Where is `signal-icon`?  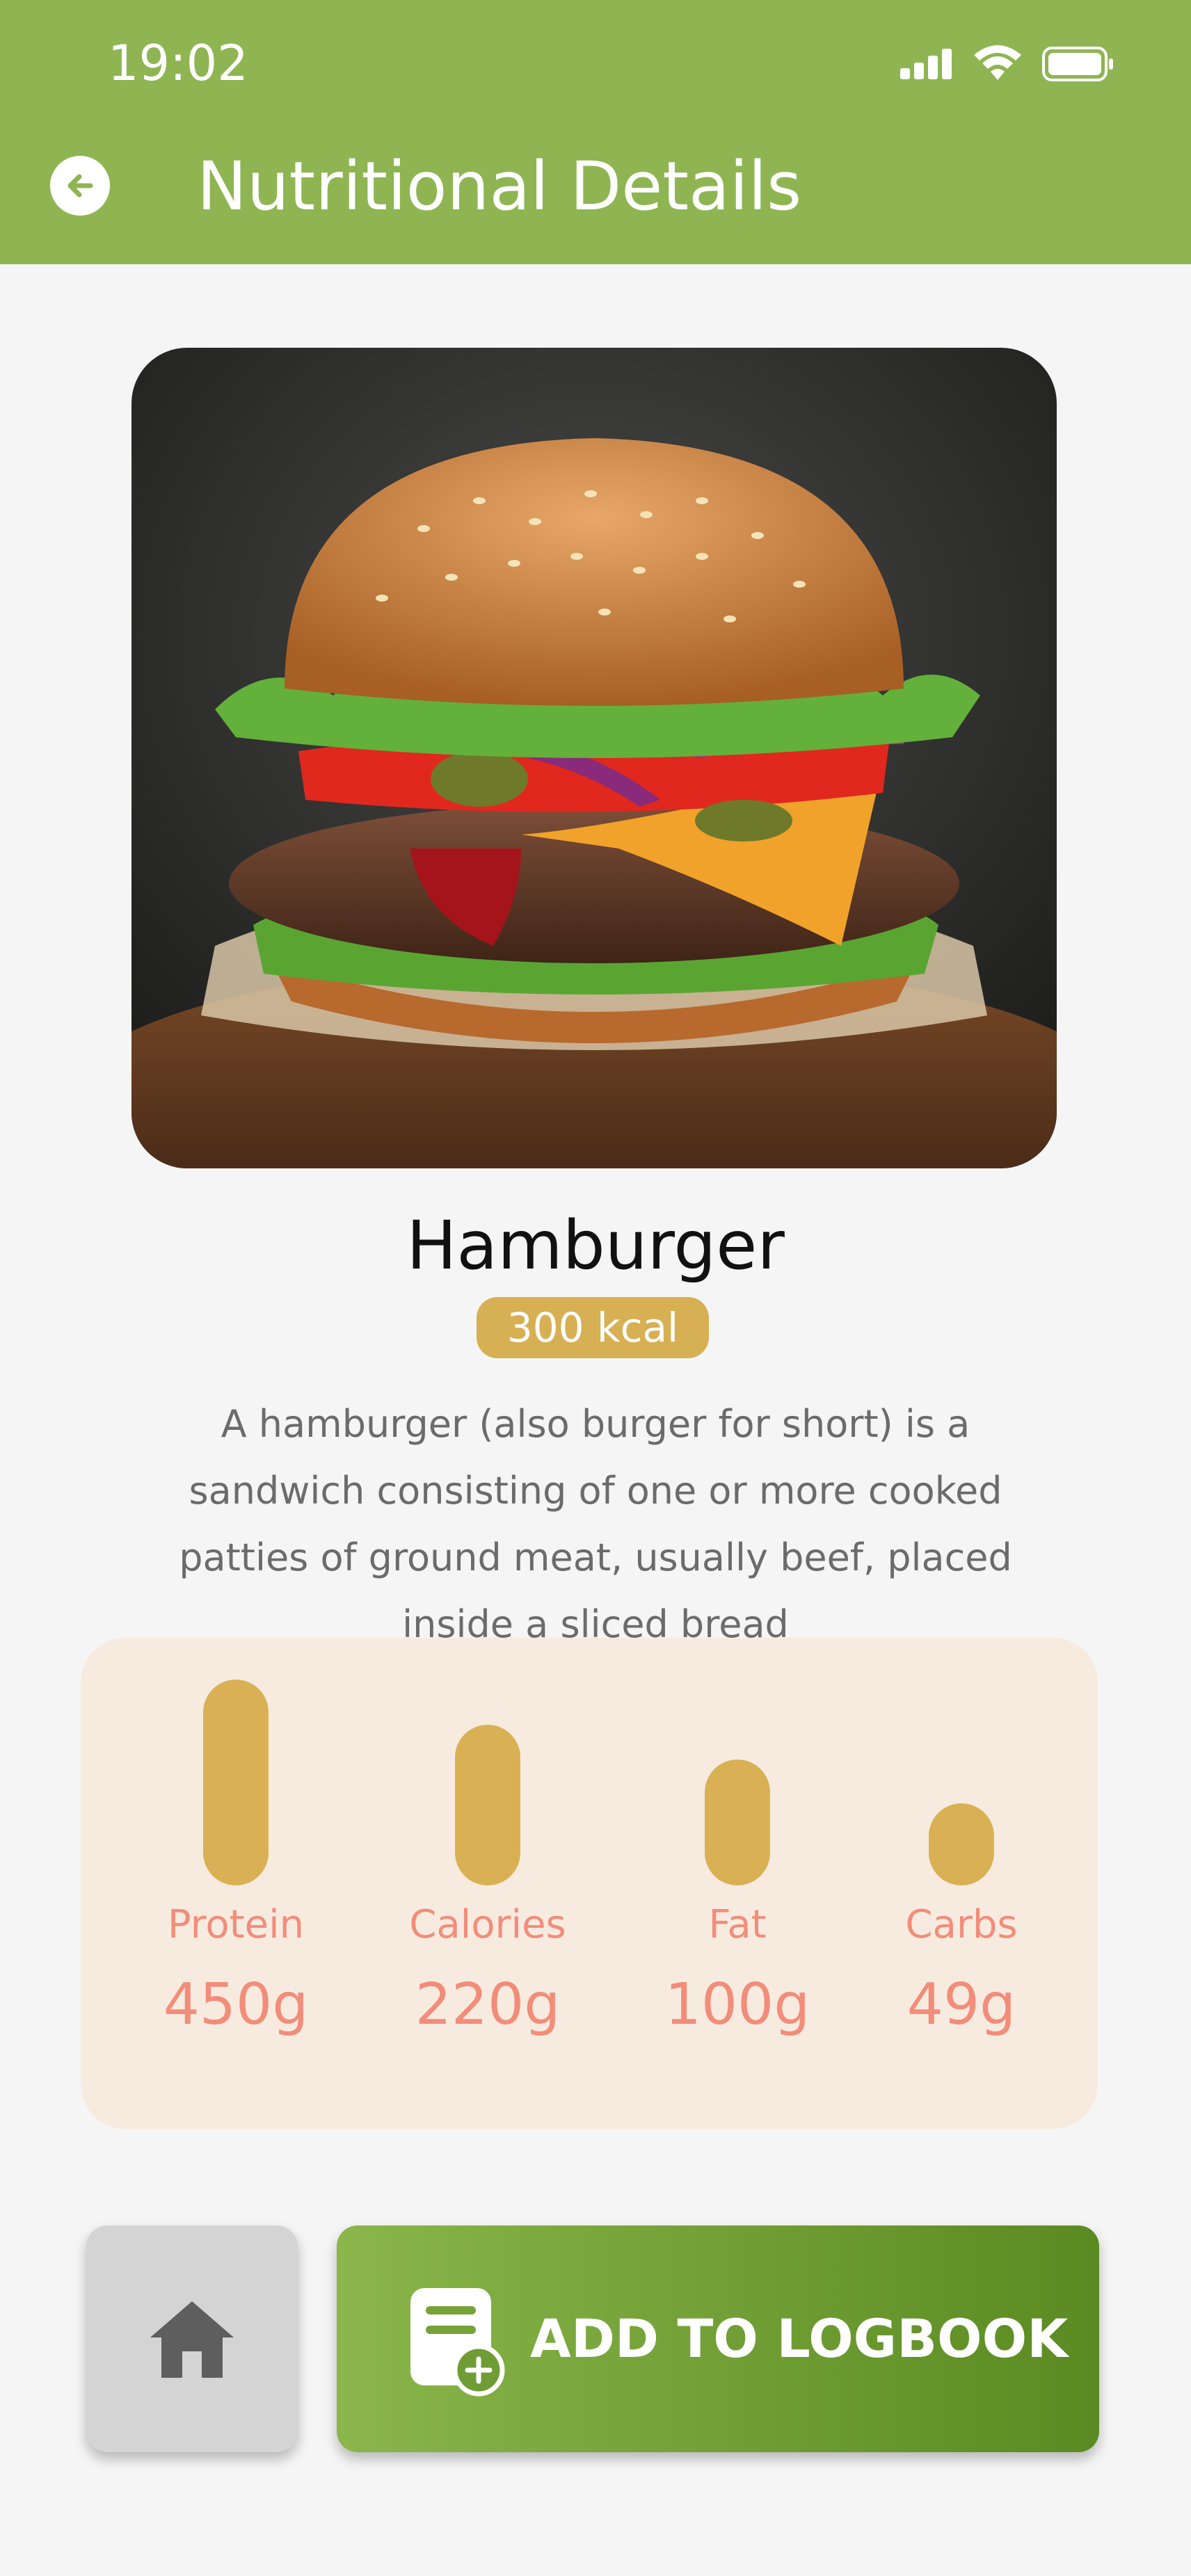 signal-icon is located at coordinates (926, 64).